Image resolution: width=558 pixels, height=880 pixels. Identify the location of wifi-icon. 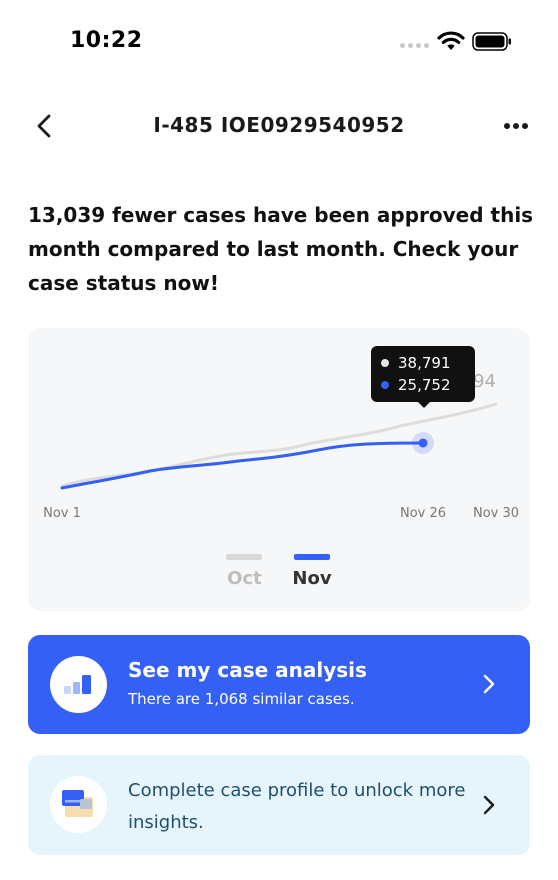
(451, 40).